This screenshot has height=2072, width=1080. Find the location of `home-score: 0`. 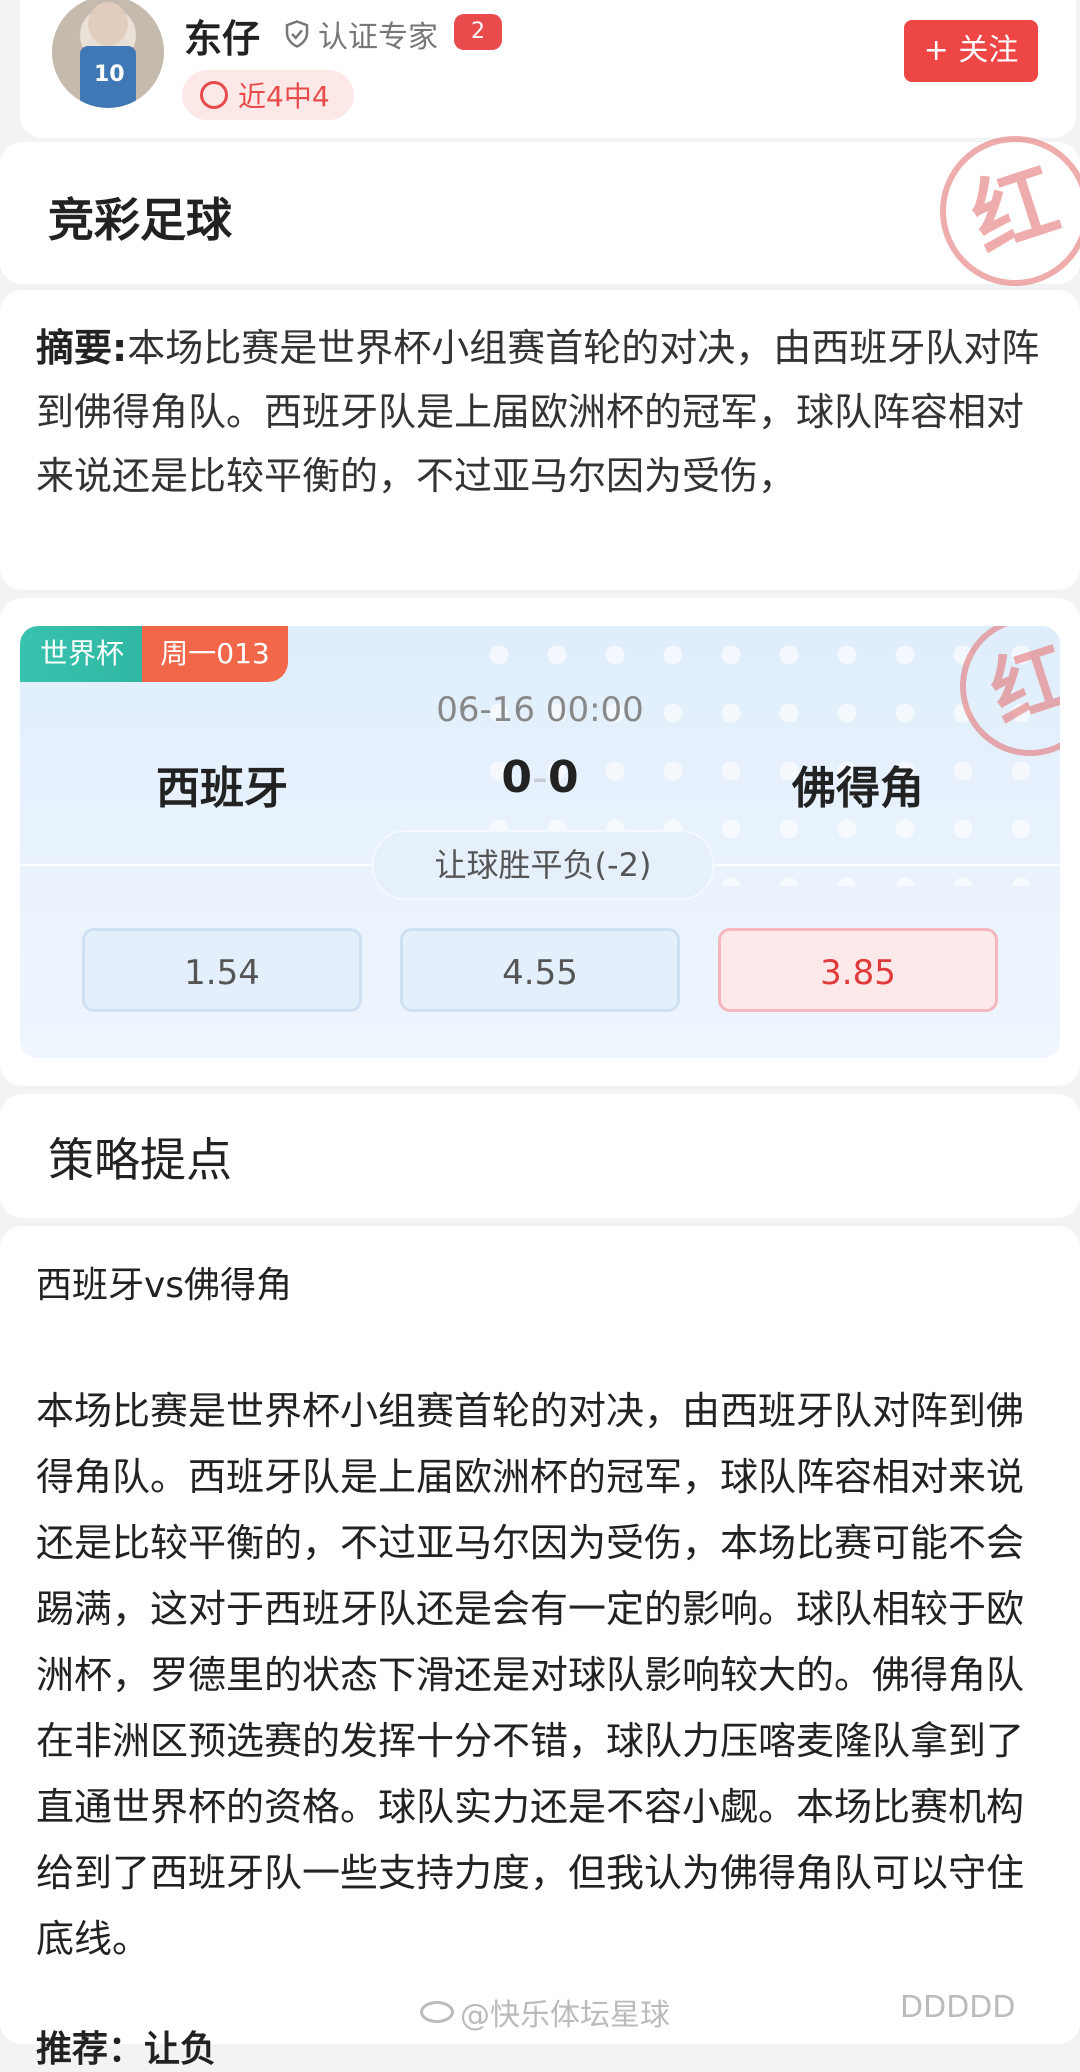

home-score: 0 is located at coordinates (517, 777).